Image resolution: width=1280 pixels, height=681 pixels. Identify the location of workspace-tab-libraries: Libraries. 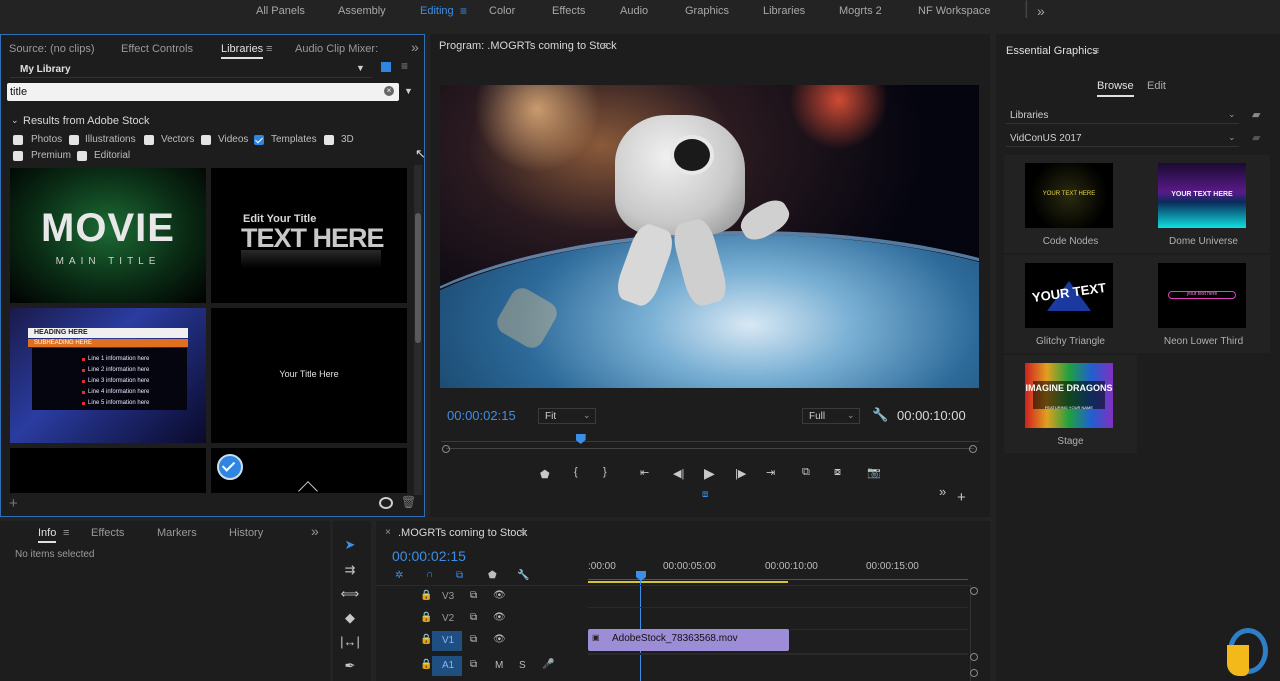
(784, 11).